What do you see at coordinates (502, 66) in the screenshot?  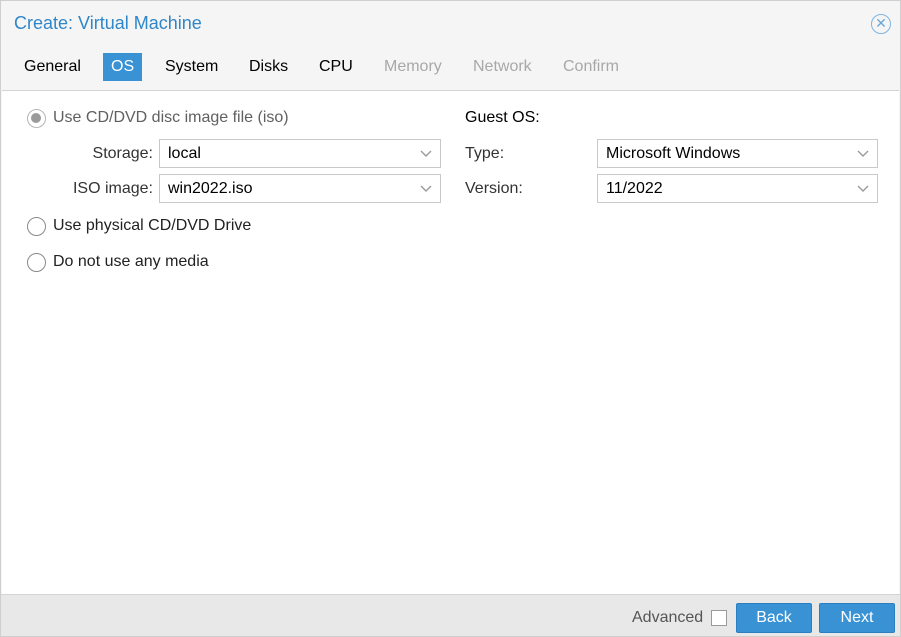 I see `tab-network: Network` at bounding box center [502, 66].